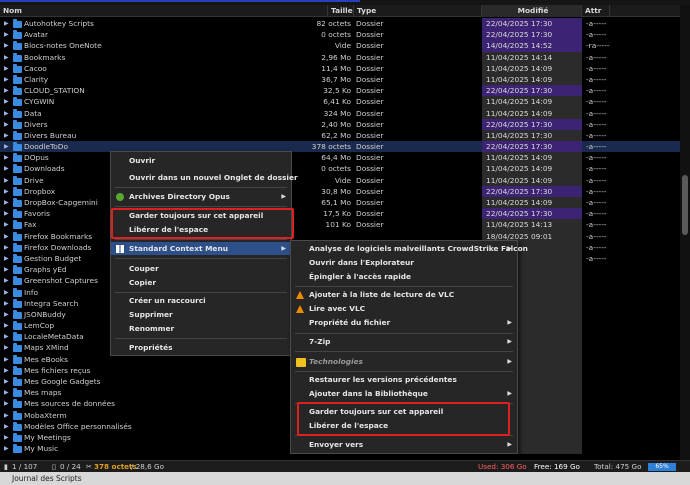 The width and height of the screenshot is (690, 485). I want to click on column-size: Taille, so click(341, 11).